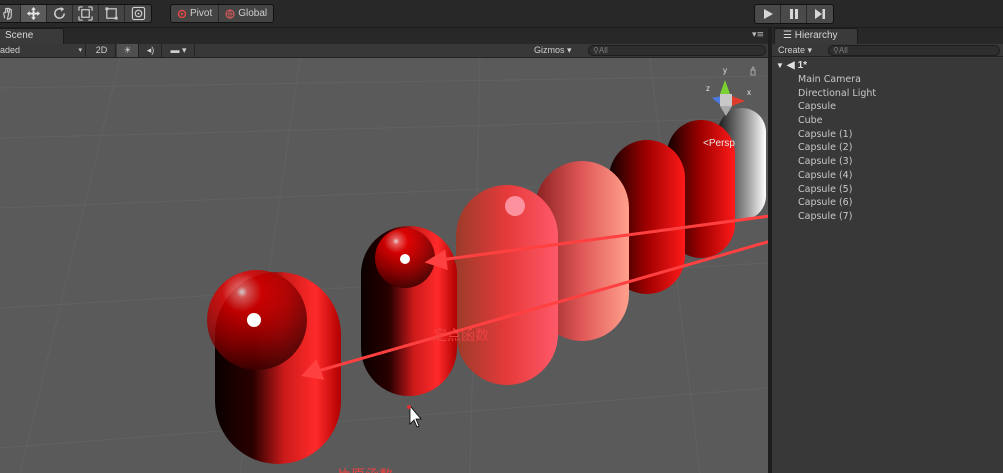 The height and width of the screenshot is (473, 1003). I want to click on audio-toggle-button: ◂), so click(151, 50).